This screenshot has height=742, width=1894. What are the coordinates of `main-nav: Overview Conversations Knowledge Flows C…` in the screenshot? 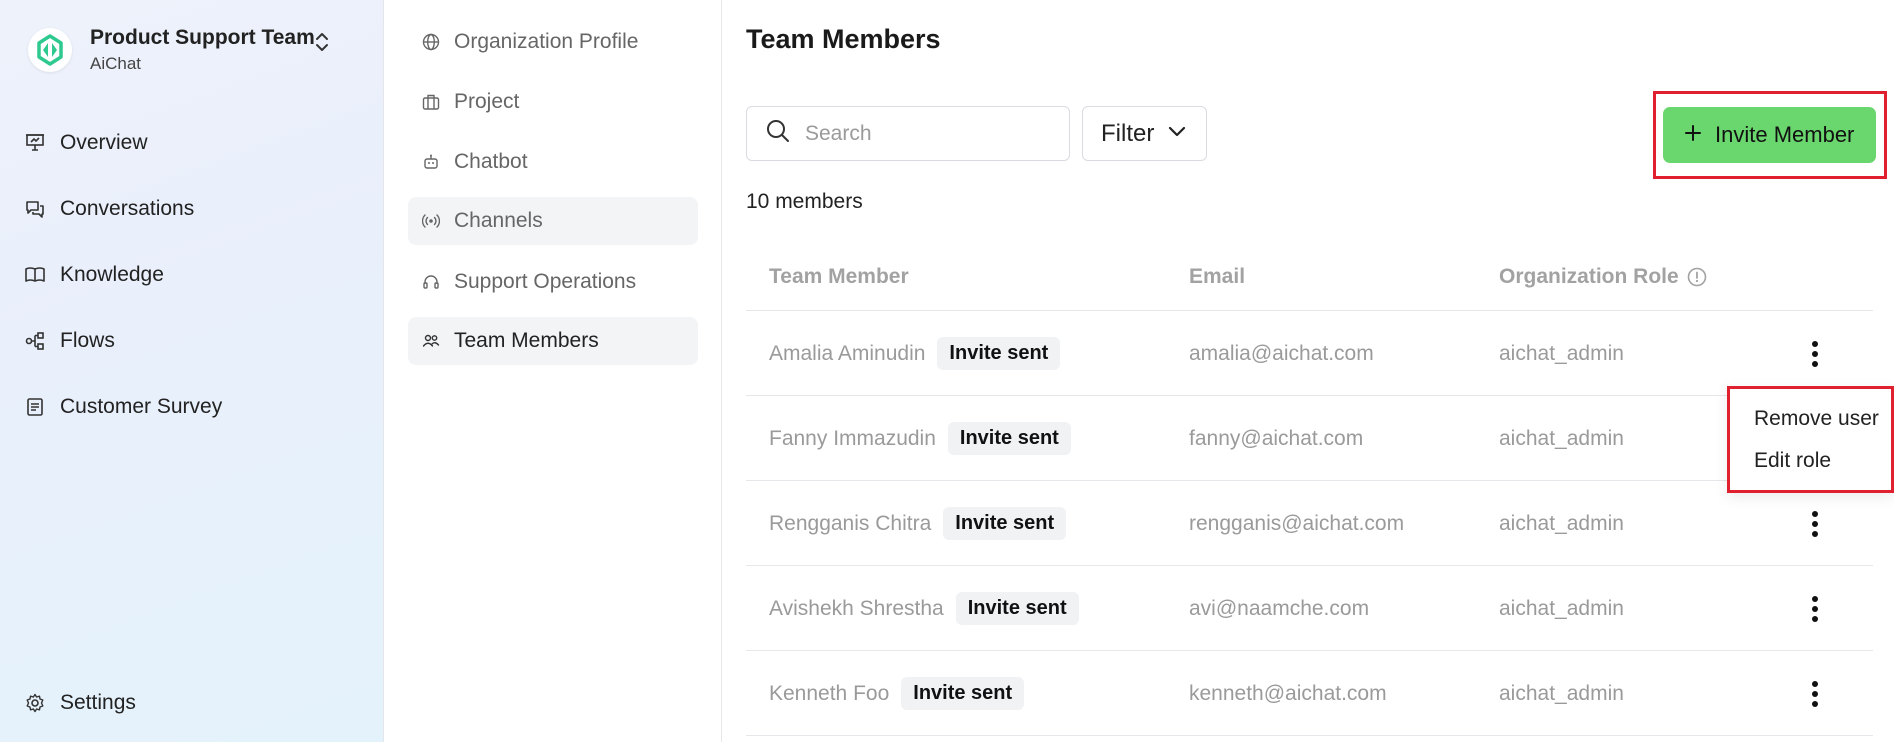 It's located at (192, 275).